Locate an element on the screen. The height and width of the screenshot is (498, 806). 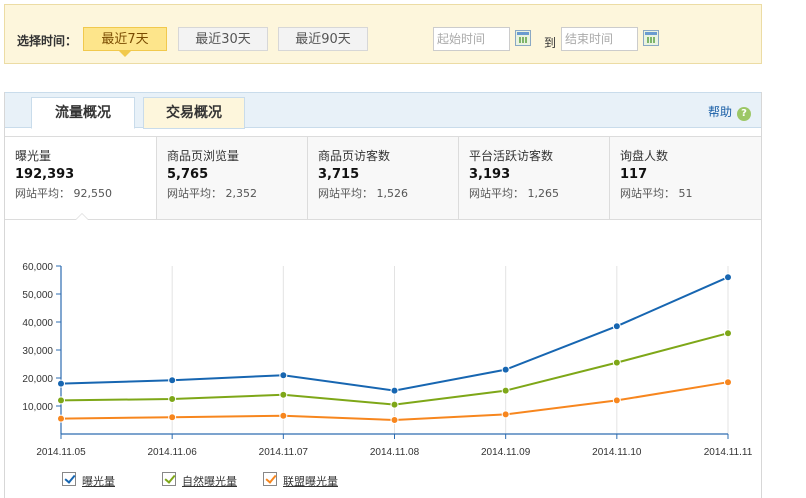
x-tick-label: 2014.11.09 is located at coordinates (506, 452).